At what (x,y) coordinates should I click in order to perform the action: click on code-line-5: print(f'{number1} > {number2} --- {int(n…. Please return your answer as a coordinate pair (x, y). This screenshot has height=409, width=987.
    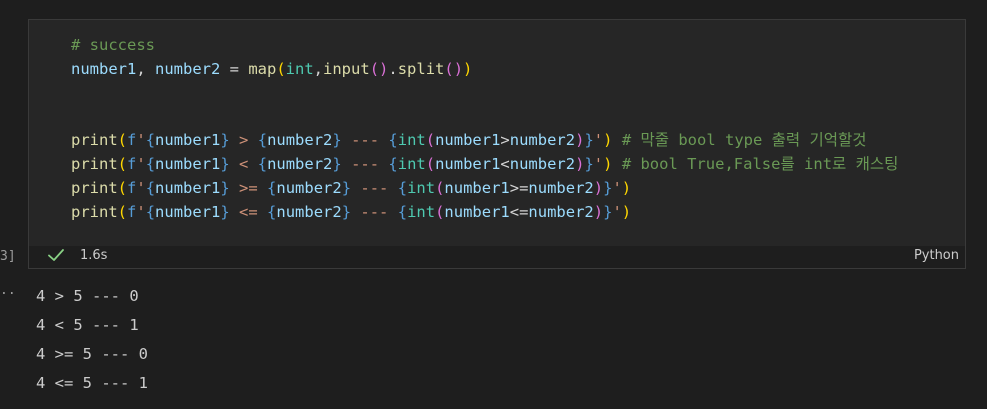
    Looking at the image, I should click on (469, 140).